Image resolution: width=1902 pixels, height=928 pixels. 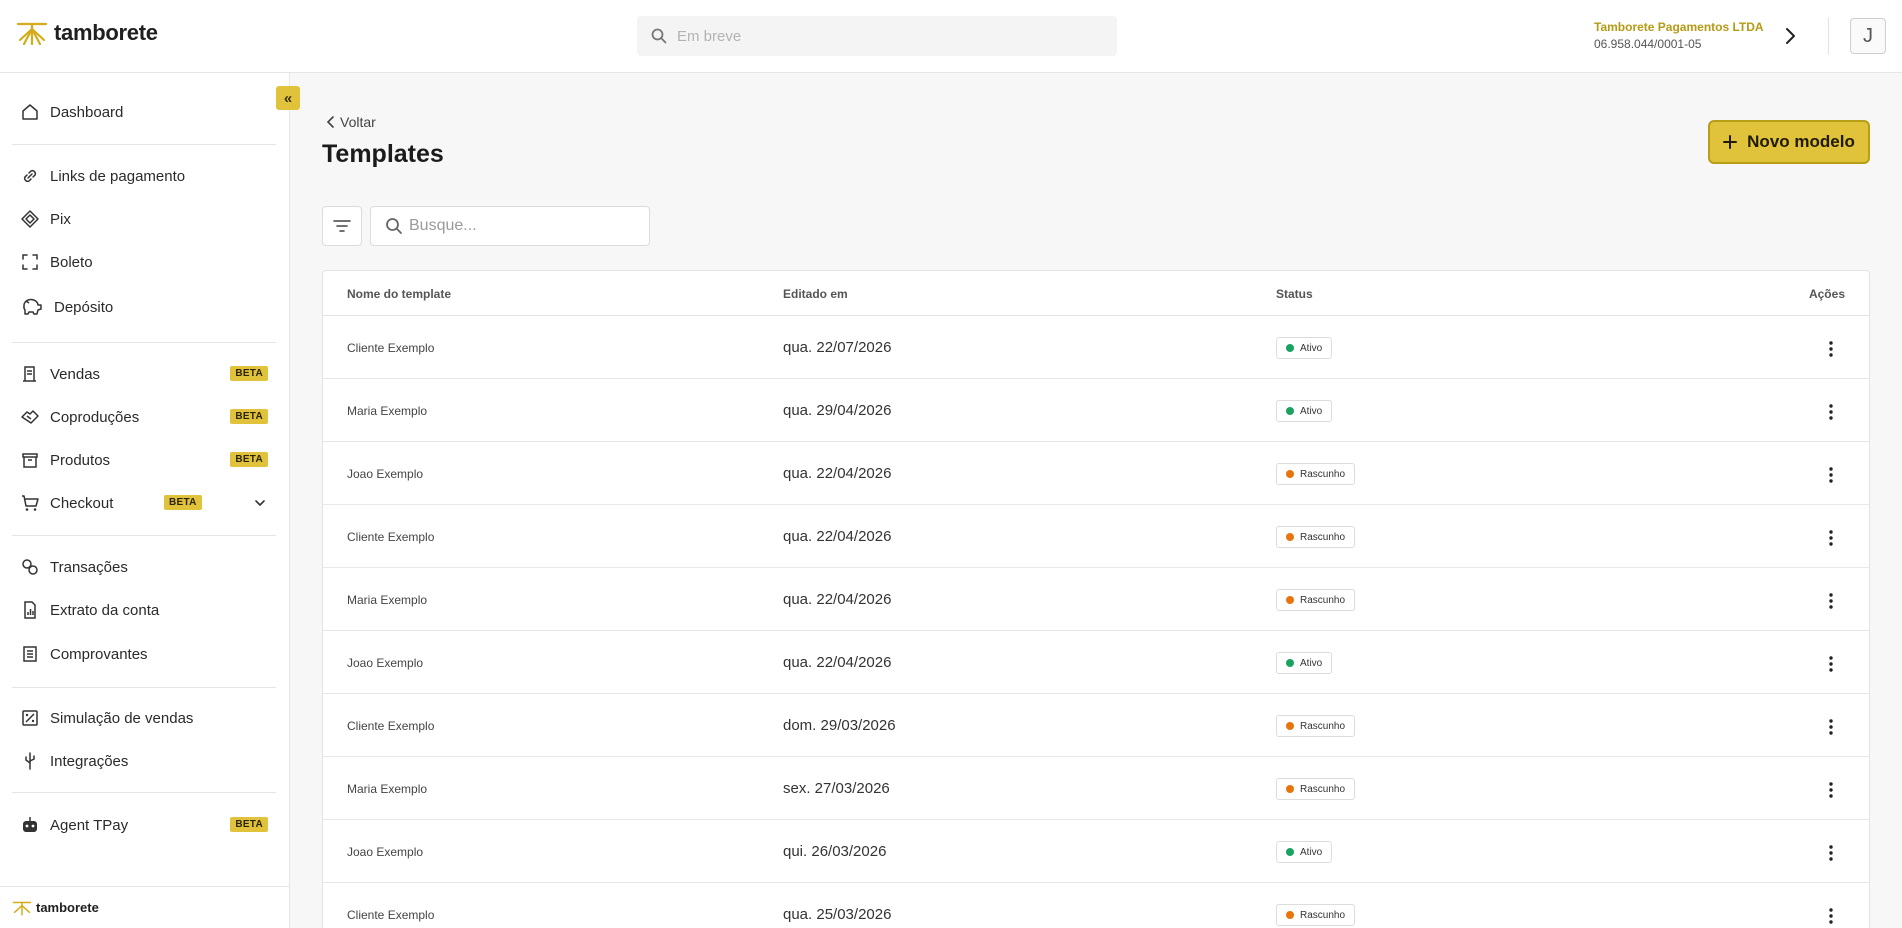 I want to click on filter-button, so click(x=342, y=226).